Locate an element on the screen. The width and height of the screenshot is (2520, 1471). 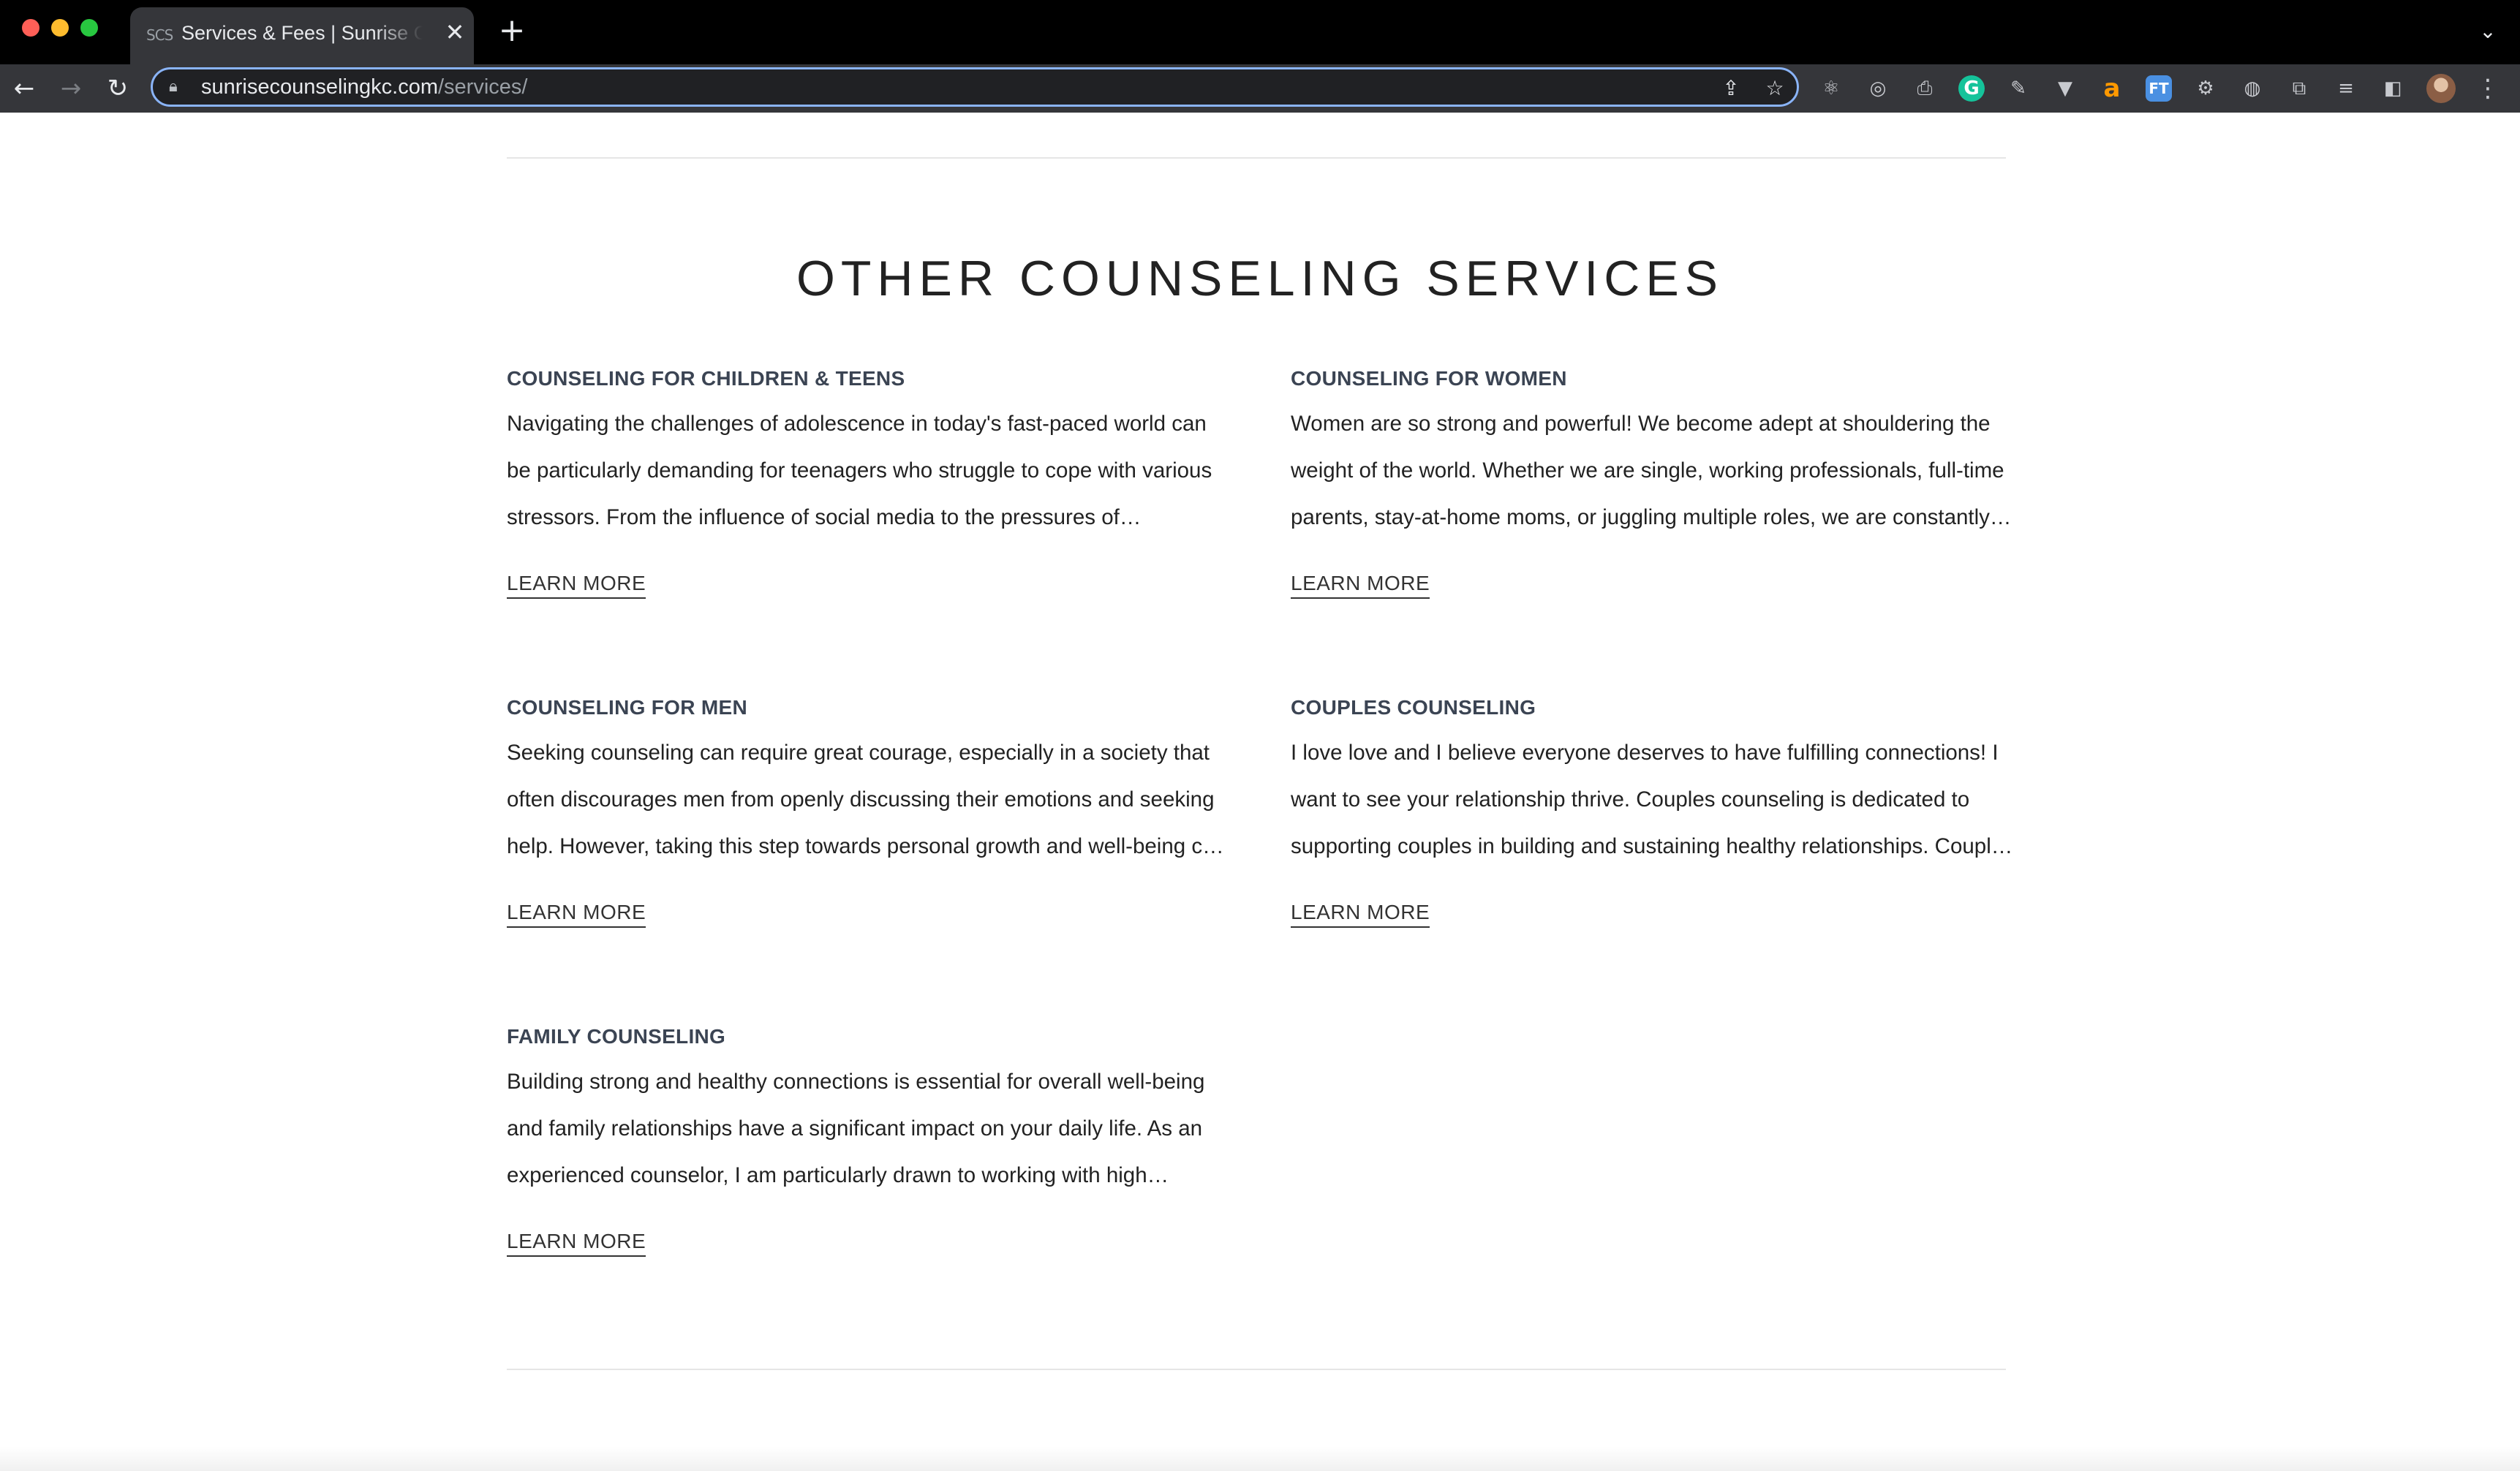
share-icon: ⇪ is located at coordinates (1731, 88).